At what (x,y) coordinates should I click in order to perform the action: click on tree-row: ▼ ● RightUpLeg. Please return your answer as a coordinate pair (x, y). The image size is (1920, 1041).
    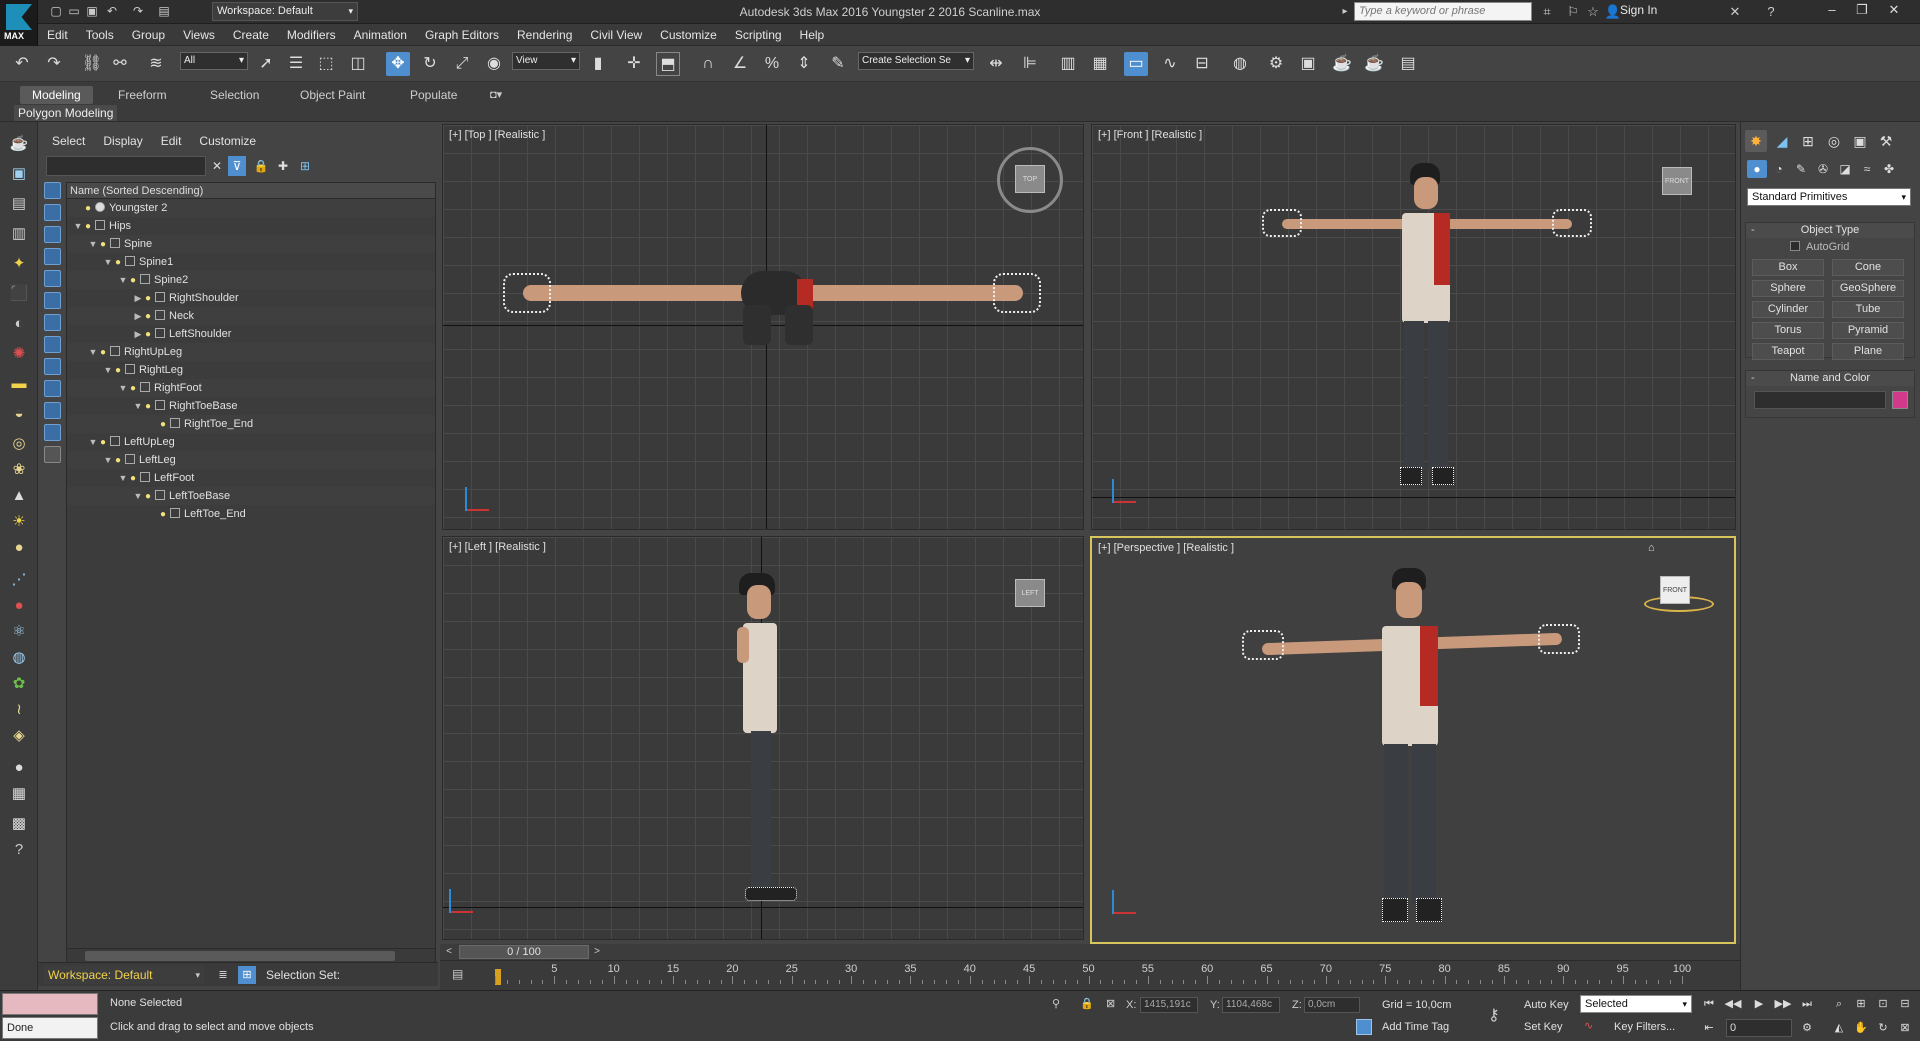
    Looking at the image, I should click on (251, 352).